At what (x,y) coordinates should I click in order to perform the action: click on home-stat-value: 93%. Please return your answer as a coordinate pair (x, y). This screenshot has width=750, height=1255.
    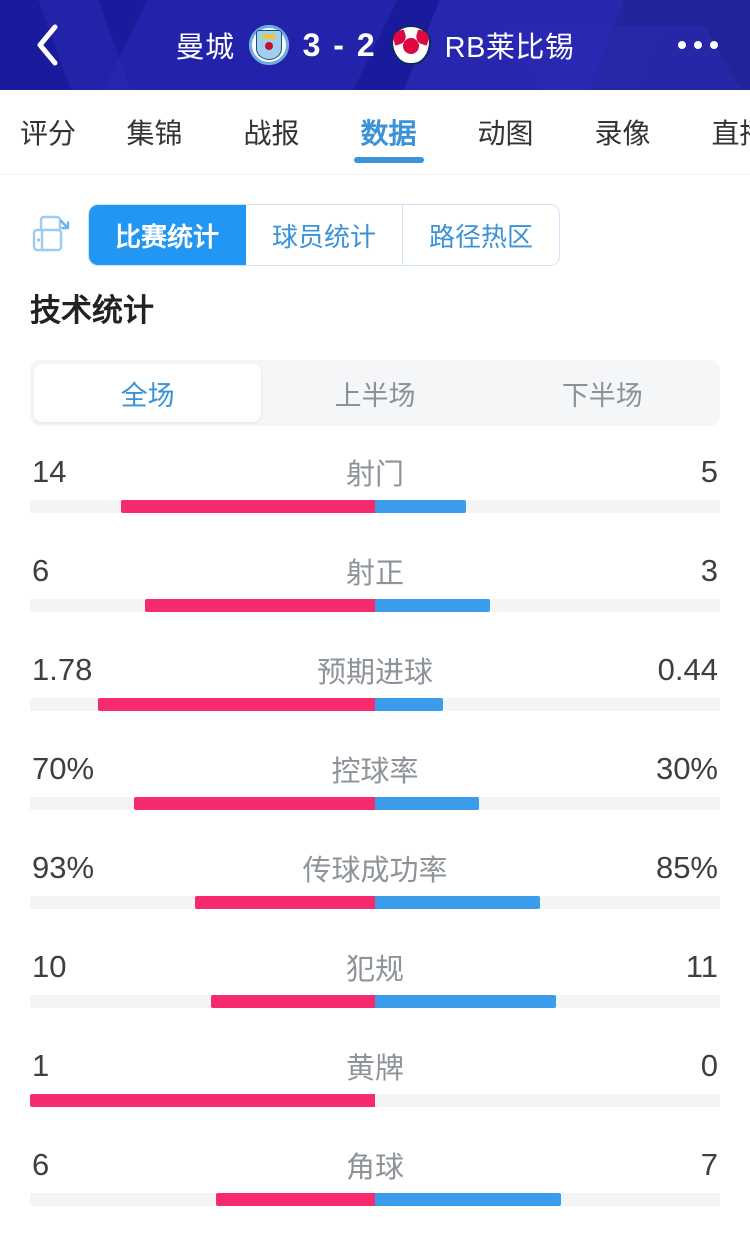
    Looking at the image, I should click on (63, 867).